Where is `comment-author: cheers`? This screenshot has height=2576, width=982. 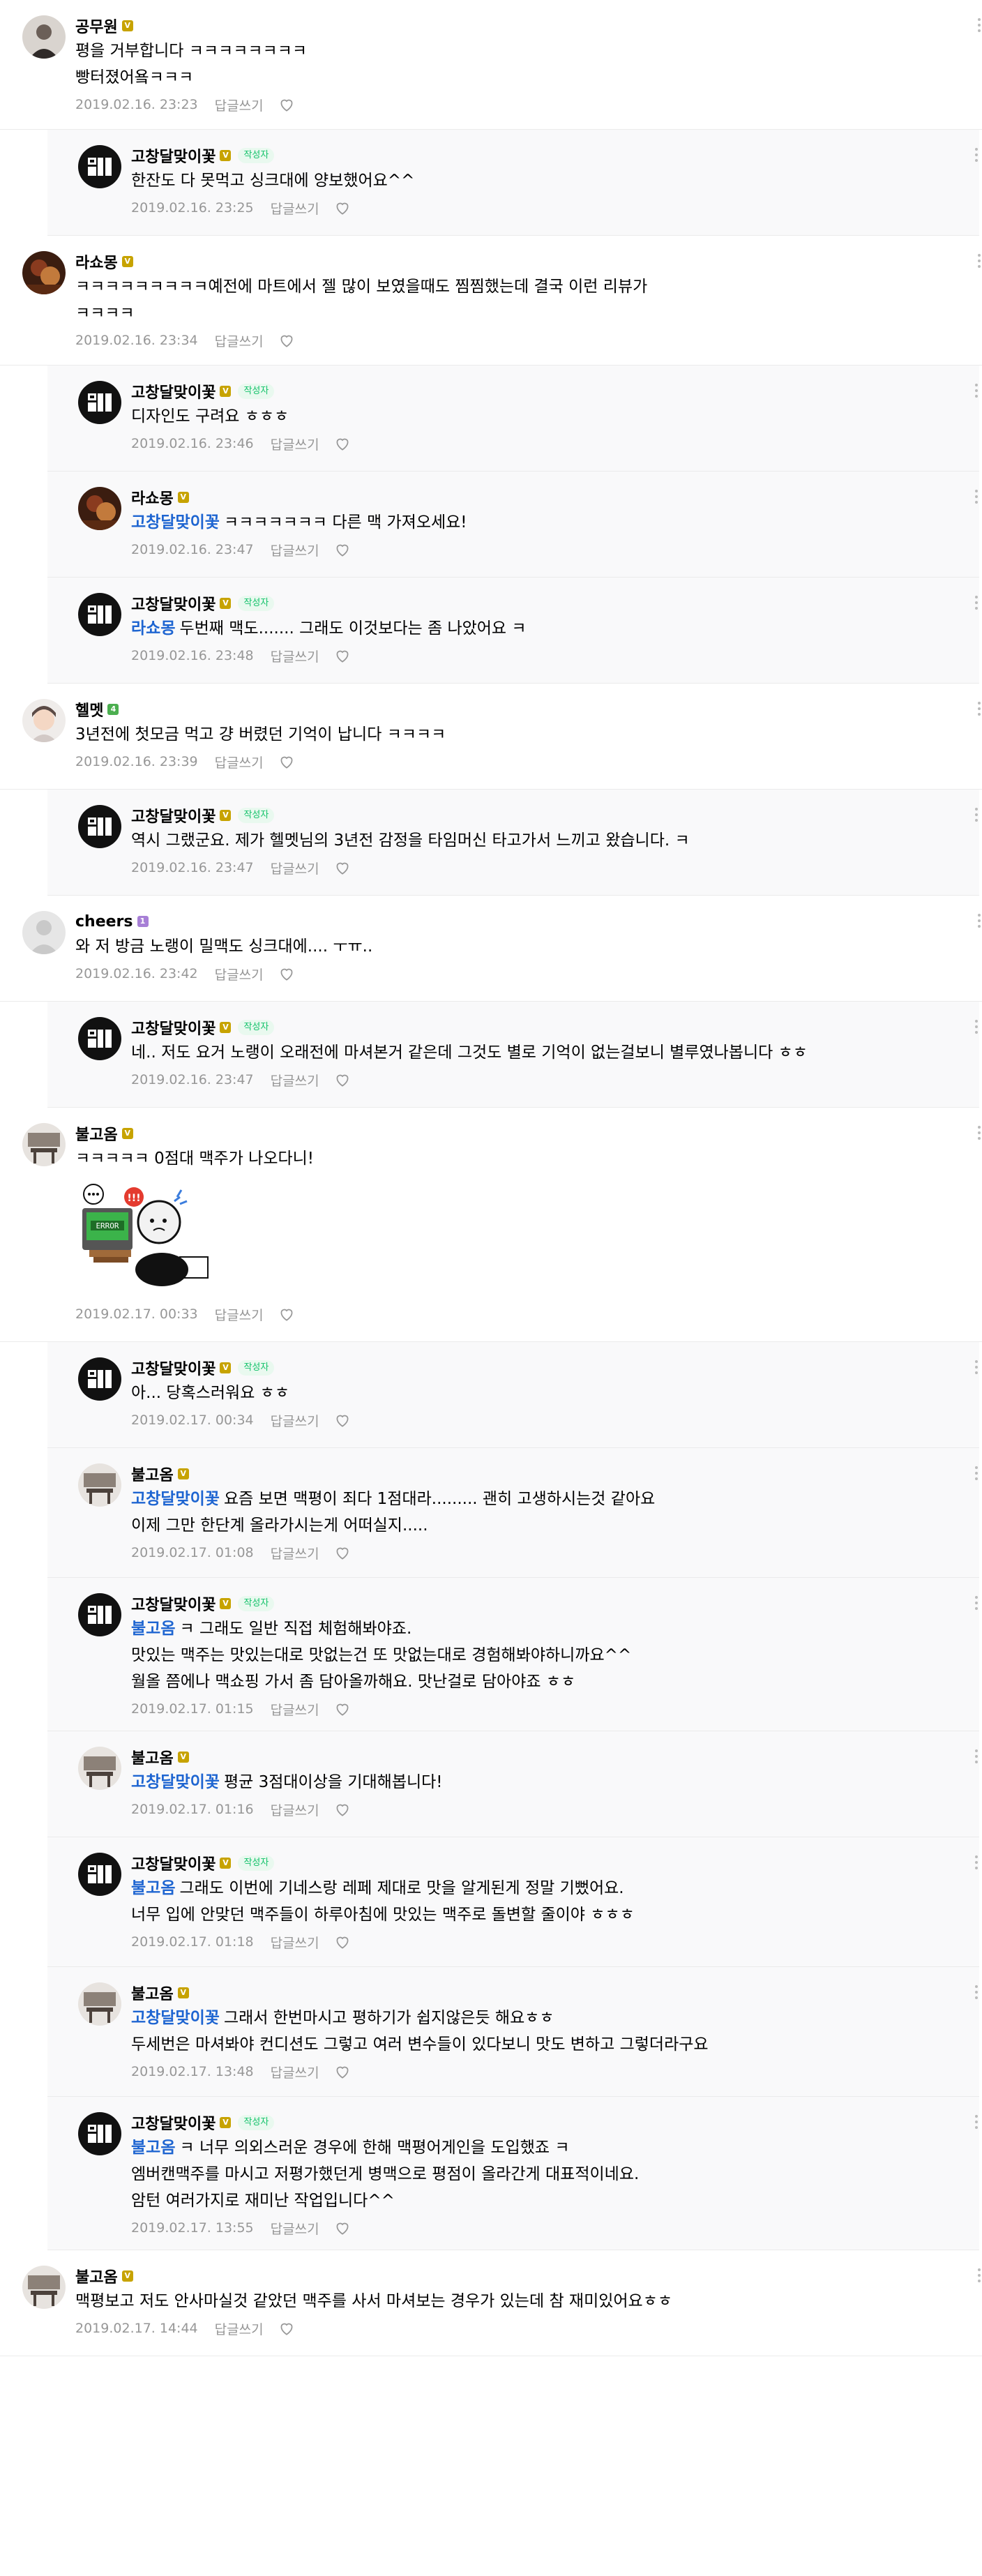 comment-author: cheers is located at coordinates (104, 922).